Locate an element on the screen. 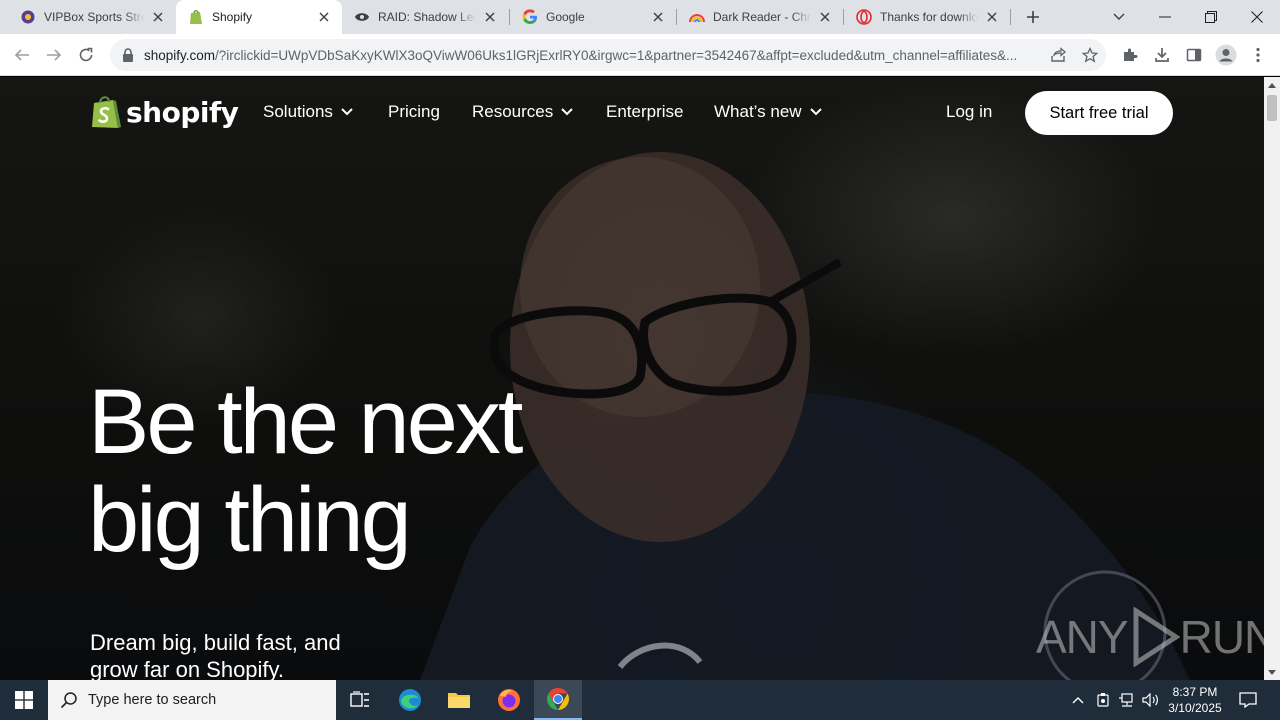 The image size is (1280, 720). restore-icon is located at coordinates (1211, 17).